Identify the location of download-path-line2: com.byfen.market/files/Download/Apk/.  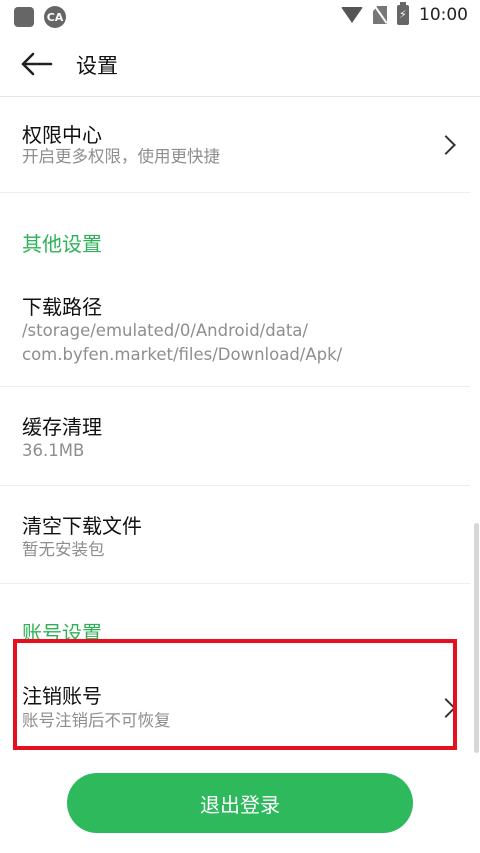
(182, 354).